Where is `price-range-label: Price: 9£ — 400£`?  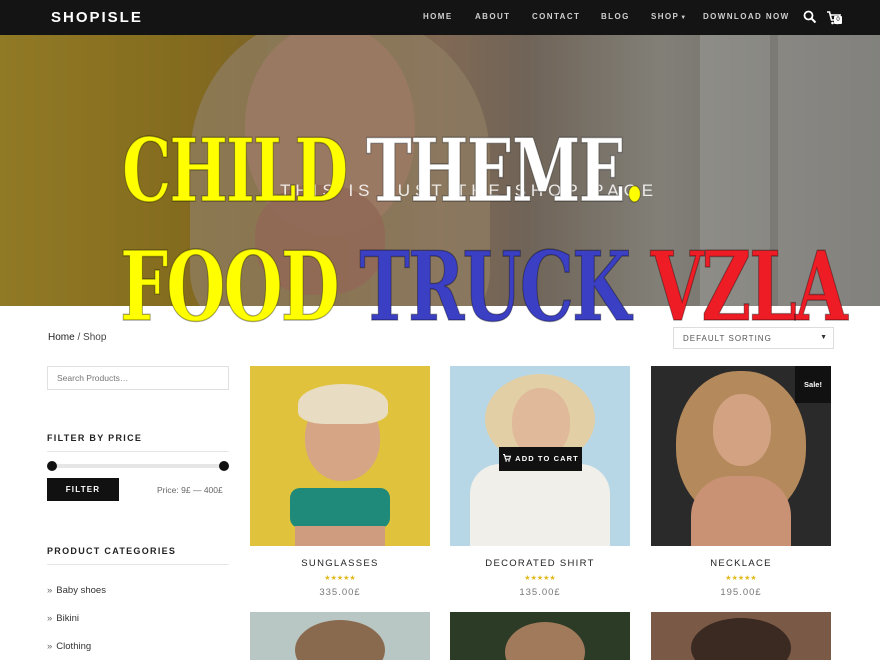
price-range-label: Price: 9£ — 400£ is located at coordinates (190, 490).